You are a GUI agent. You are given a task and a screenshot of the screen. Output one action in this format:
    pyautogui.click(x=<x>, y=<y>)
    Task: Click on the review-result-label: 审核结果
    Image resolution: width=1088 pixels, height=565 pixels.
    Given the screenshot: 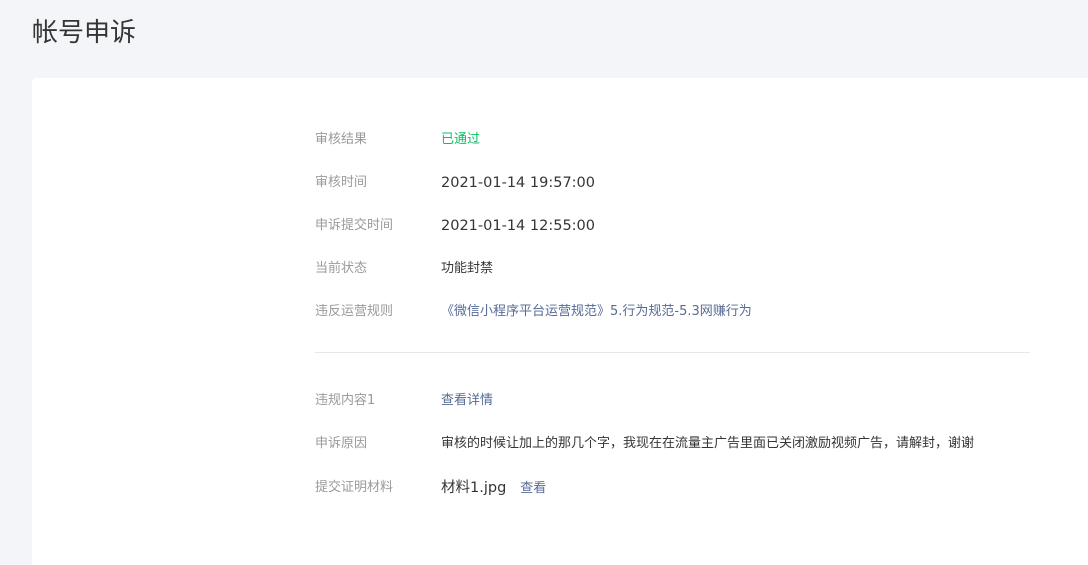 What is the action you would take?
    pyautogui.click(x=341, y=139)
    